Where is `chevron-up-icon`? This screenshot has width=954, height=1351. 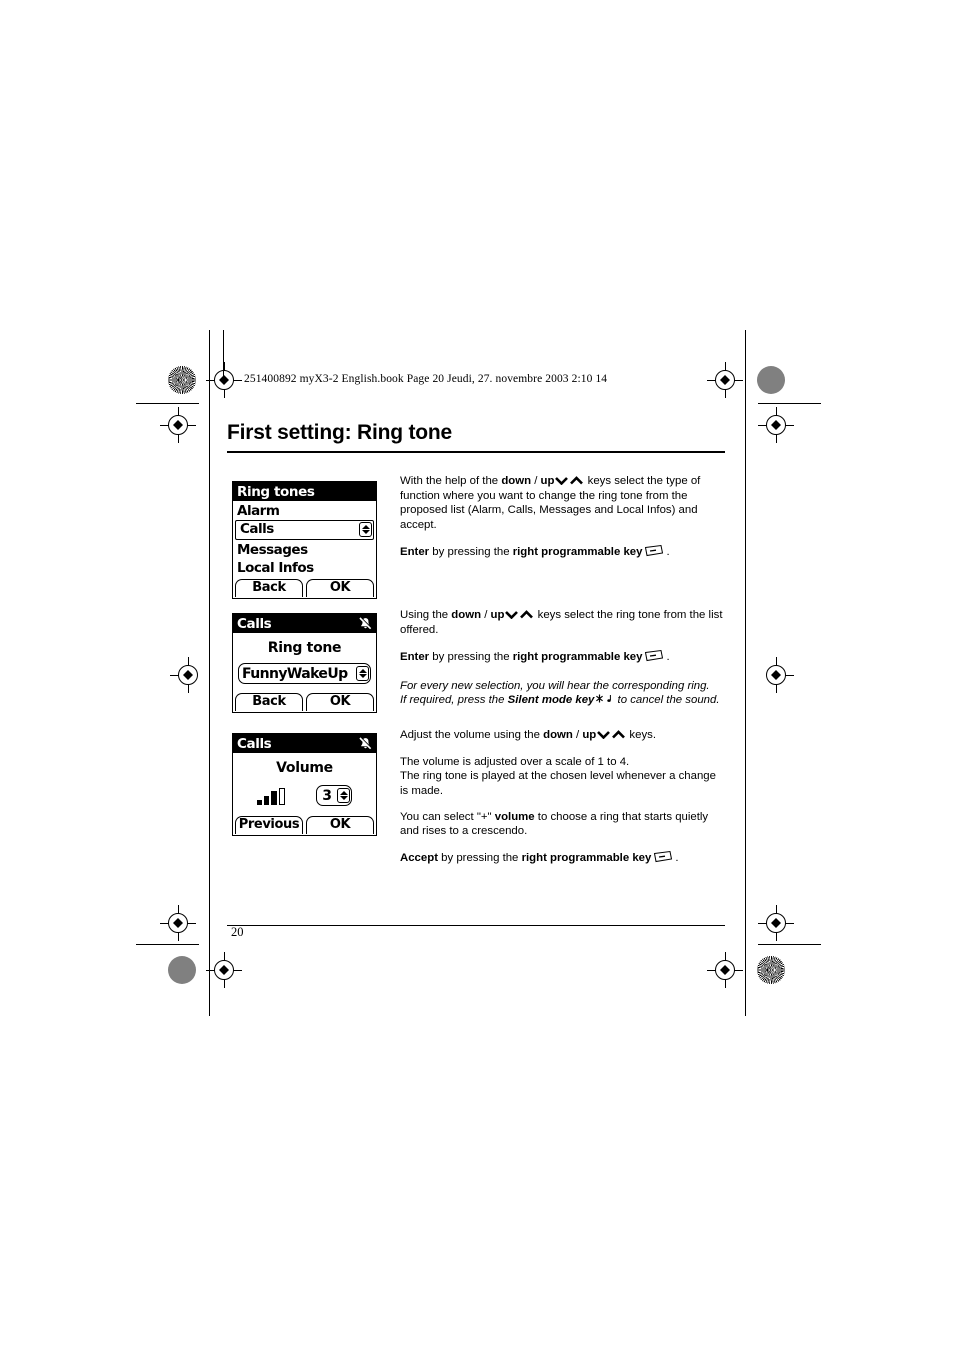 chevron-up-icon is located at coordinates (577, 482).